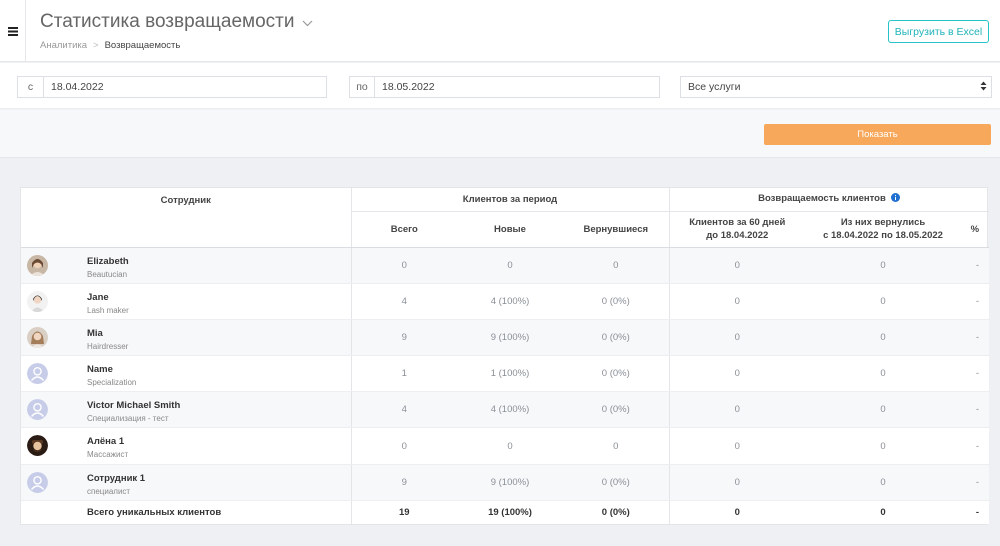 The image size is (1000, 546). Describe the element at coordinates (108, 455) in the screenshot. I see `employee-specialization: Массажист` at that location.